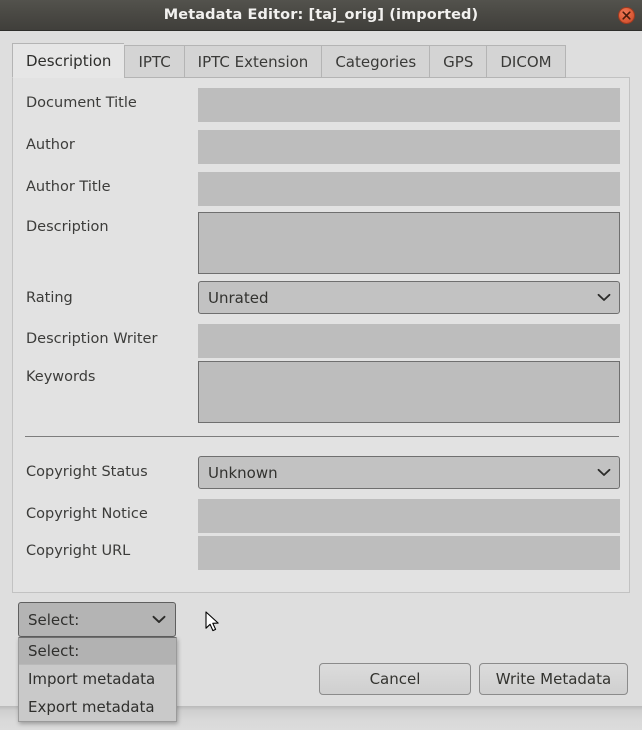 This screenshot has height=730, width=642. I want to click on tab-label: Categories, so click(376, 61).